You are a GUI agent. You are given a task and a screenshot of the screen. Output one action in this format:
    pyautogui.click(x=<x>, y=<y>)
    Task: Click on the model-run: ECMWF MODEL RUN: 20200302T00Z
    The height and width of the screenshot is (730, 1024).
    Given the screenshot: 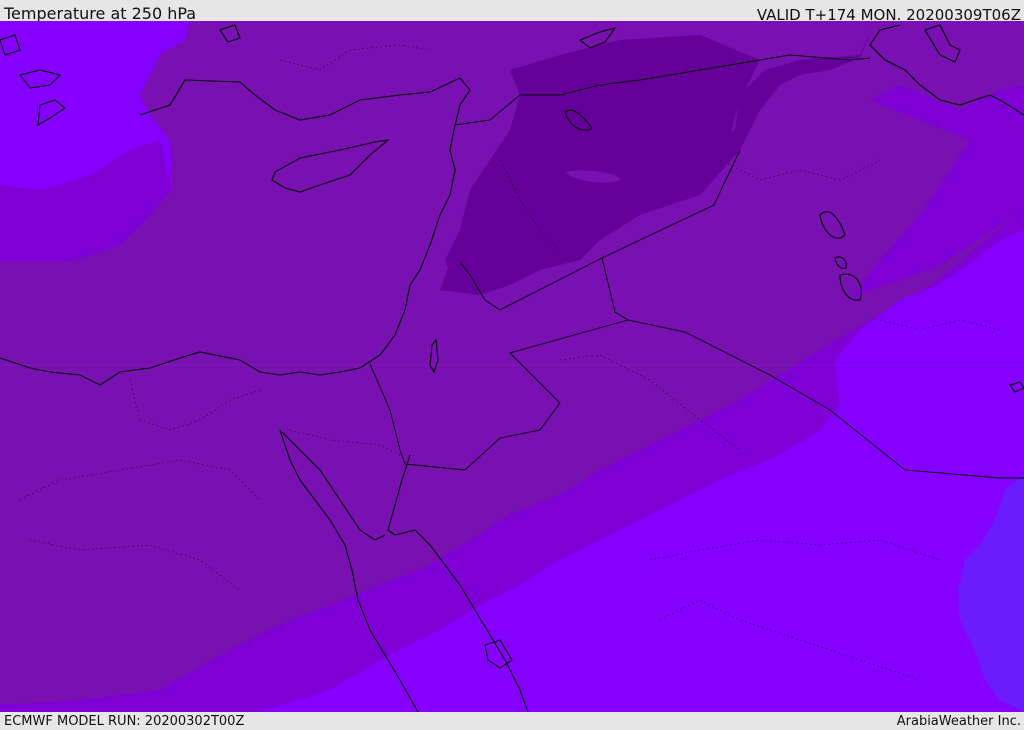 What is the action you would take?
    pyautogui.click(x=124, y=721)
    